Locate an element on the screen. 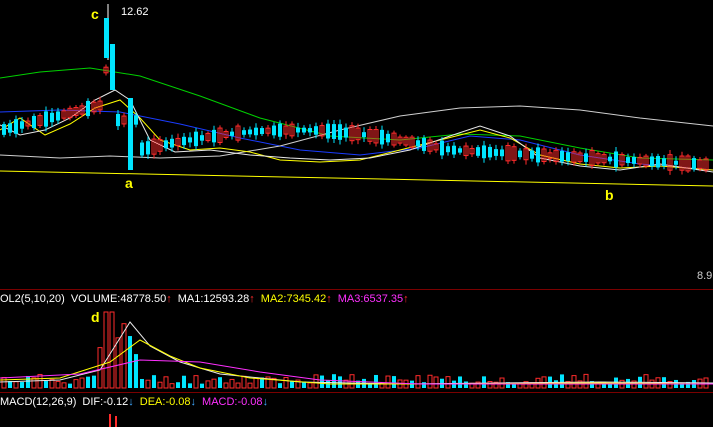 This screenshot has height=427, width=713. marker-d: d is located at coordinates (95, 317).